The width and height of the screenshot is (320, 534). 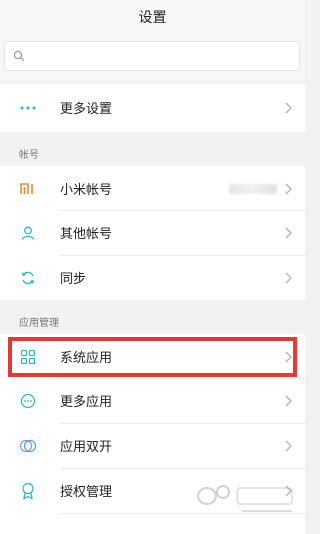 I want to click on section-header-accounts: 帐号, so click(x=152, y=152).